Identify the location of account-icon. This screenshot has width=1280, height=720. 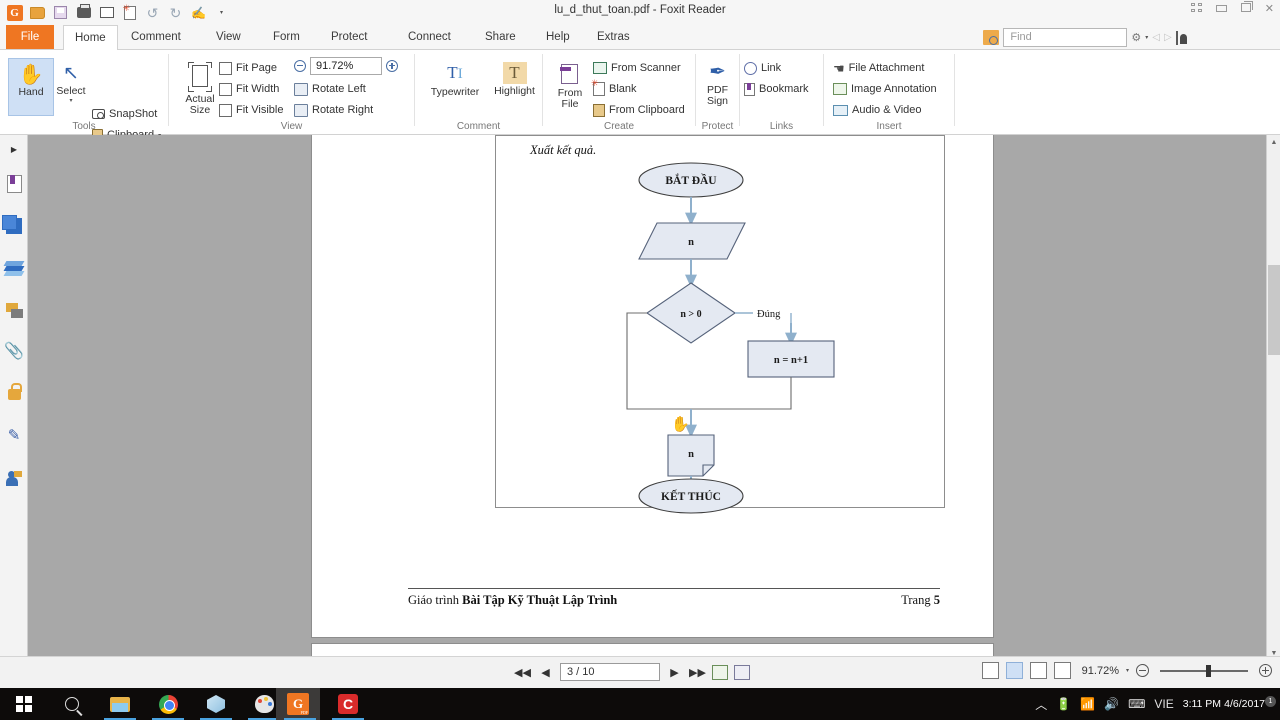
(1176, 37).